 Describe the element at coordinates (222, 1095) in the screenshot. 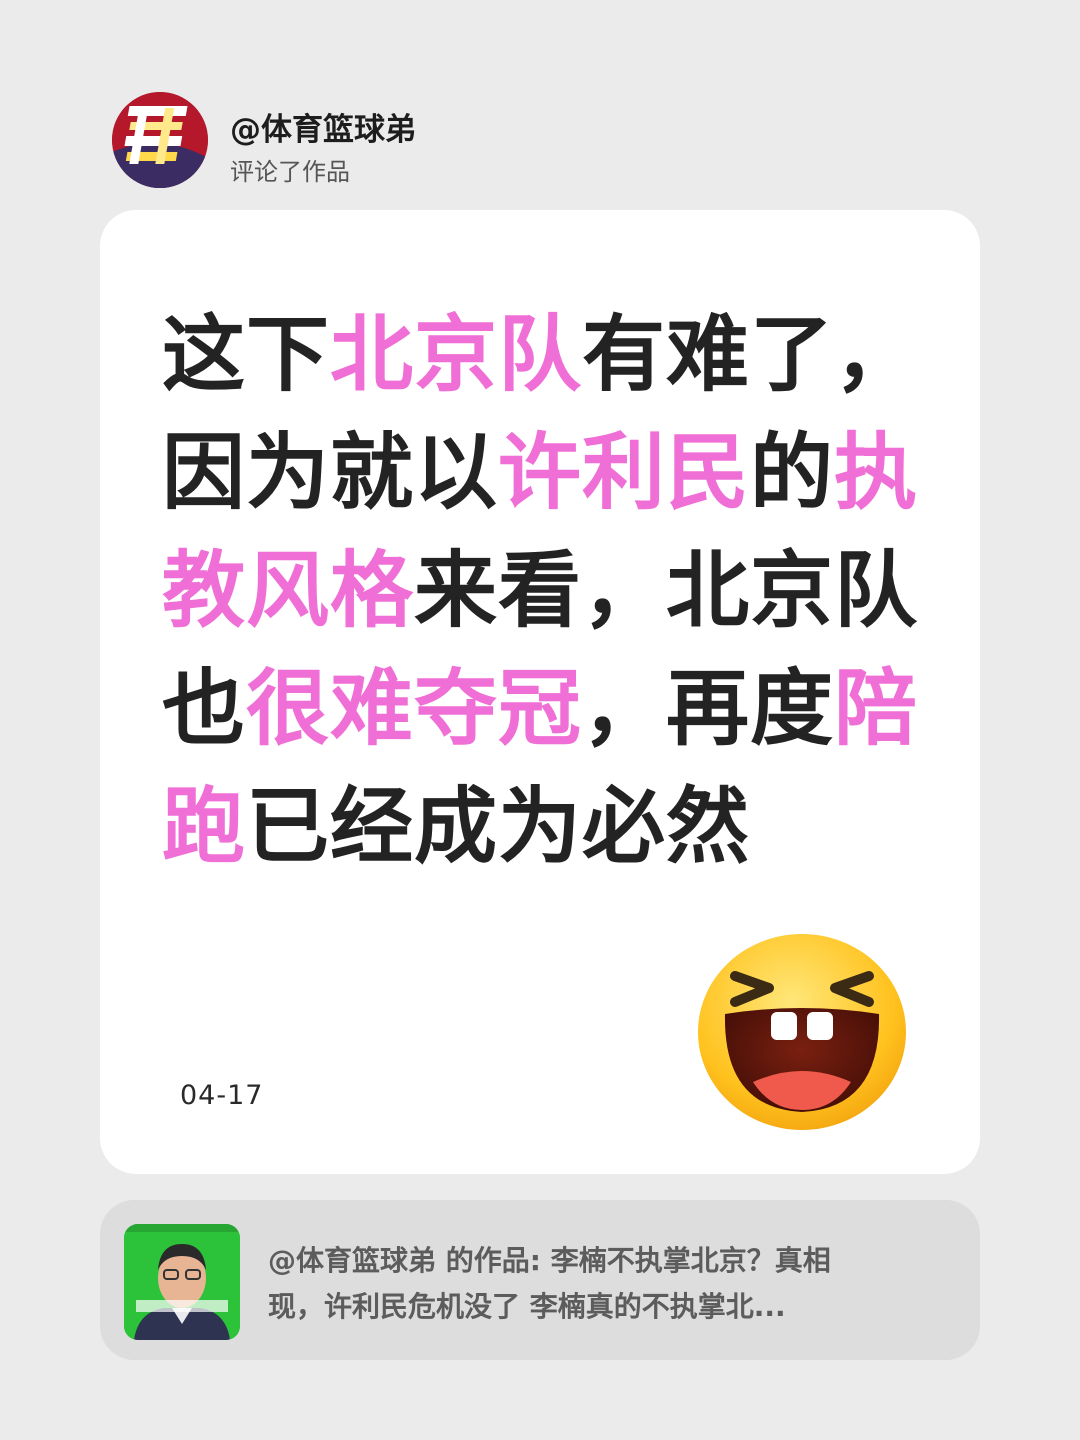

I see `comment-date: 04-17` at that location.